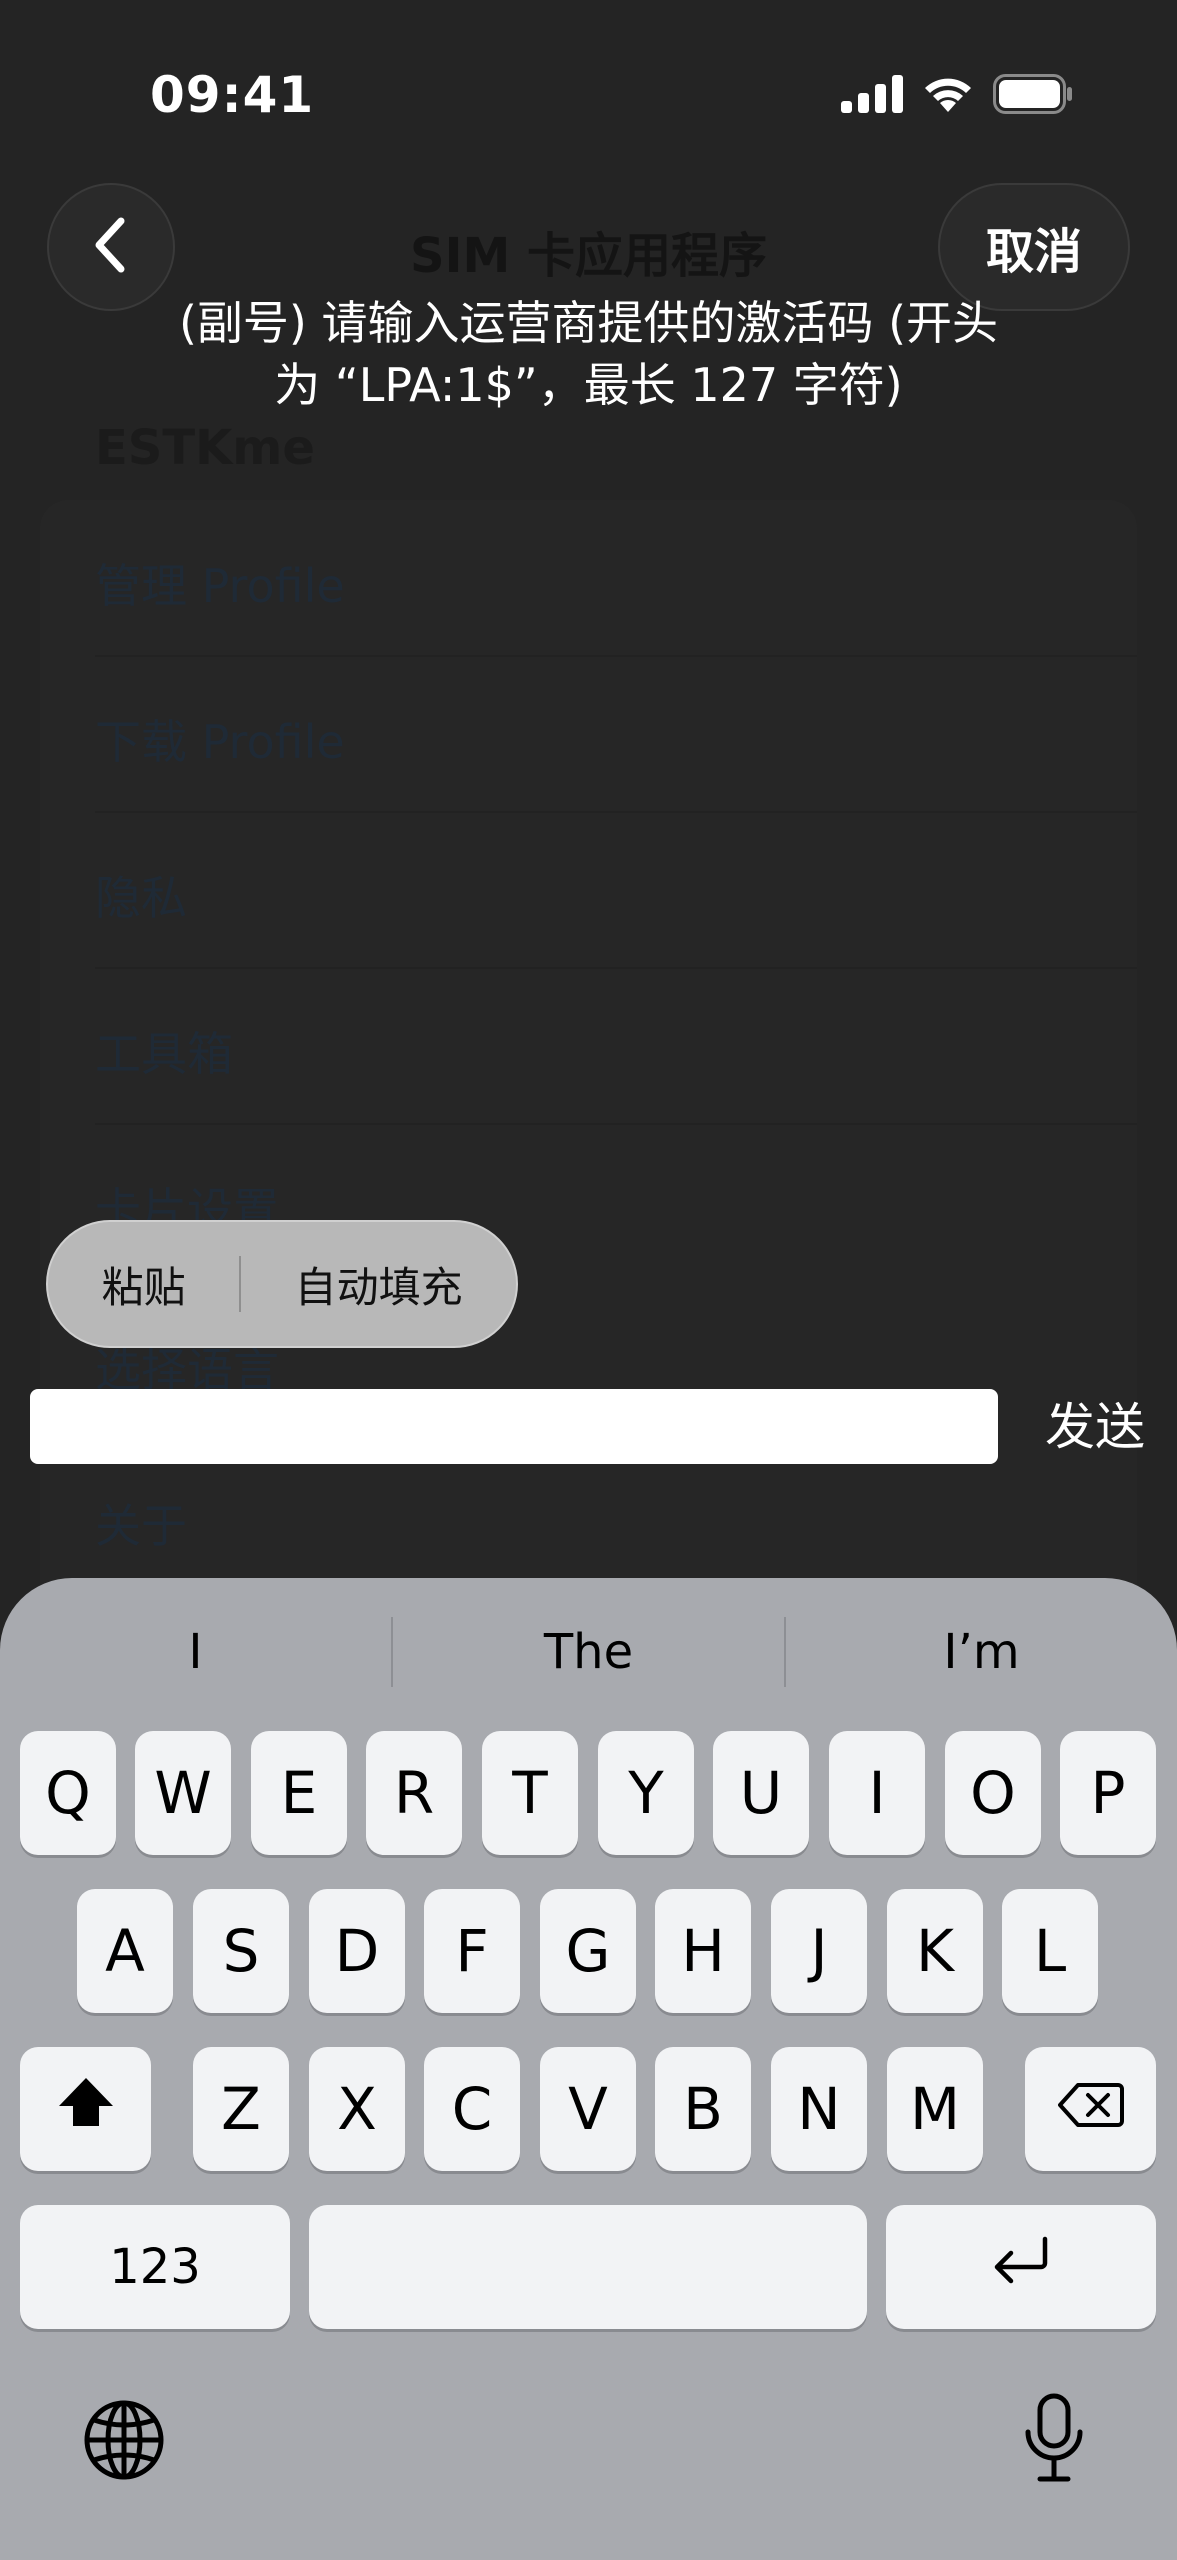 This screenshot has height=2560, width=1177. Describe the element at coordinates (1033, 96) in the screenshot. I see `battery-icon` at that location.